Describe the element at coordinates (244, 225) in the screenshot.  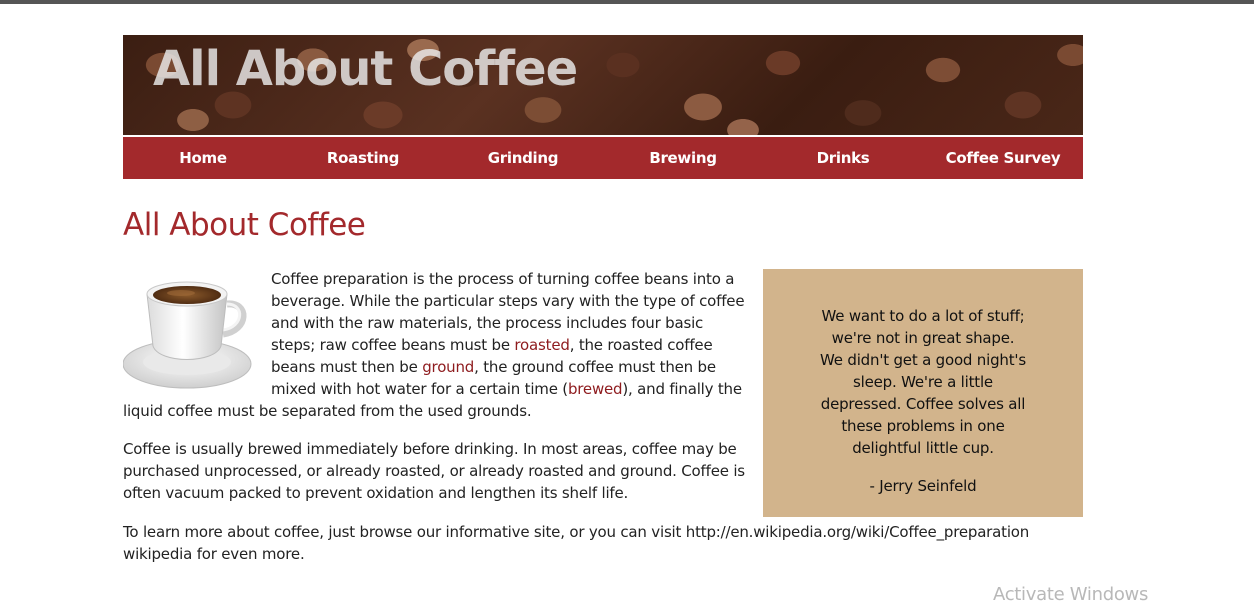
I see `page-title: All About Coffee` at that location.